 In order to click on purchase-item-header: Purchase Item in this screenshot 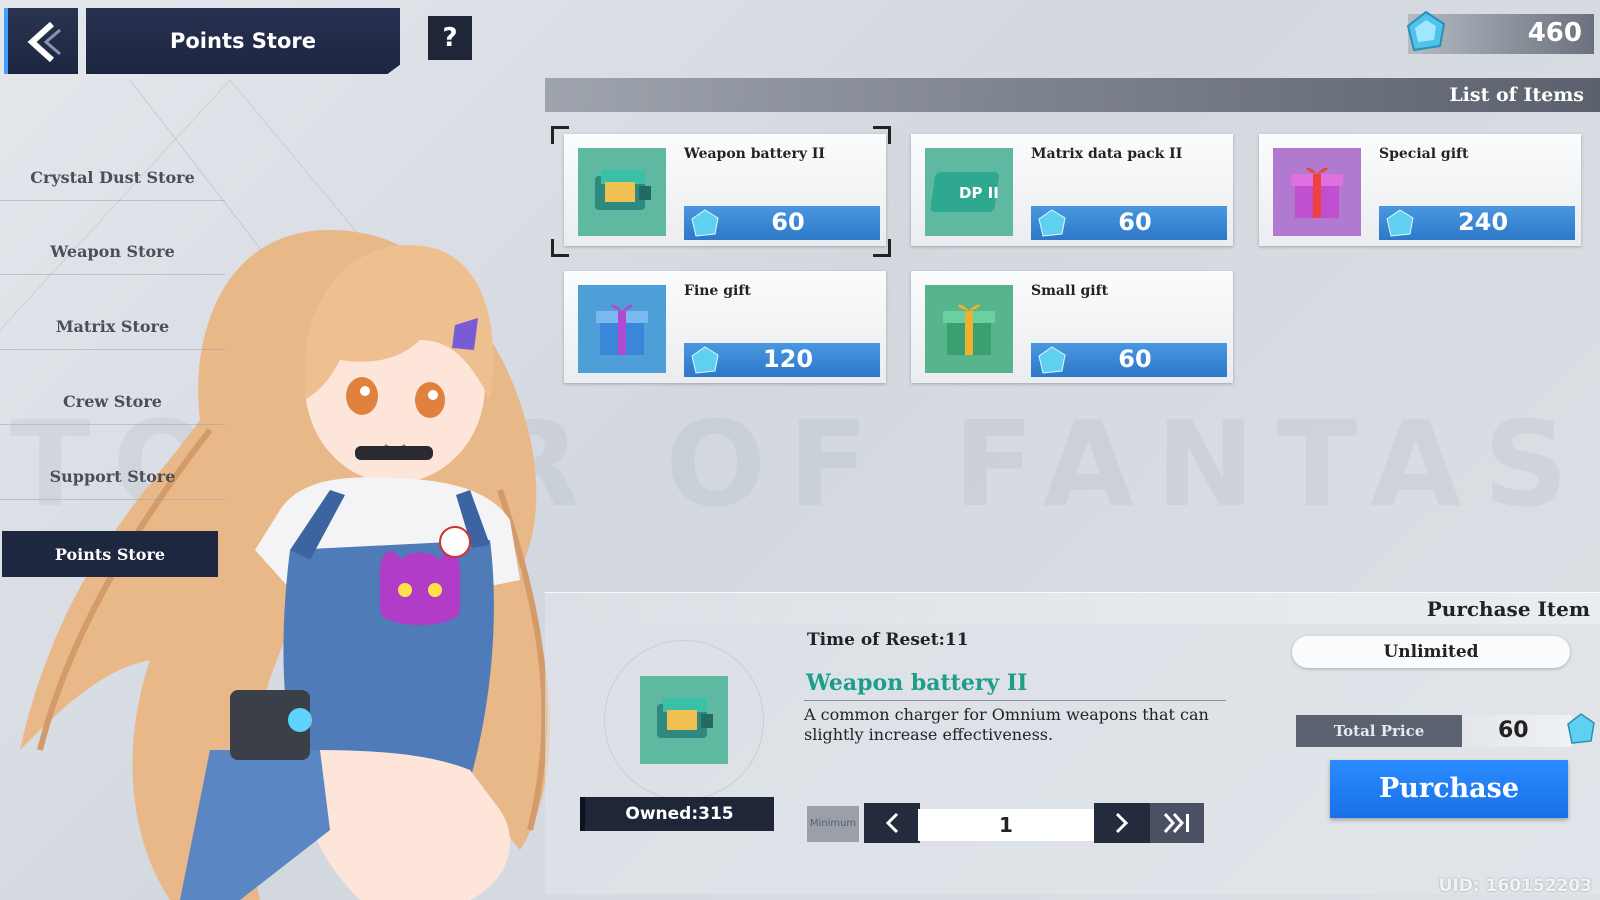, I will do `click(1072, 608)`.